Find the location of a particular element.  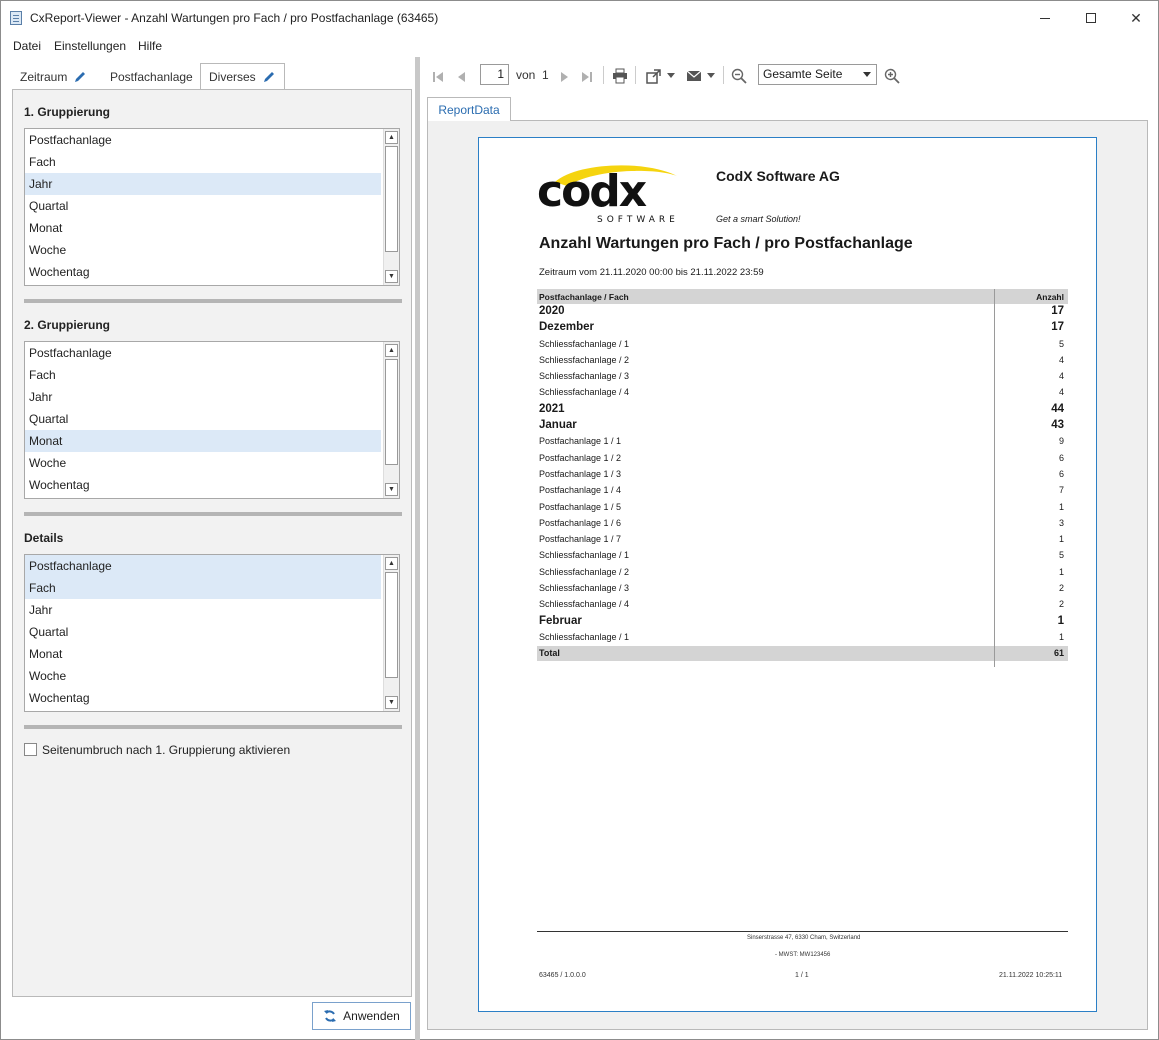

close-button: ✕ is located at coordinates (1136, 18).